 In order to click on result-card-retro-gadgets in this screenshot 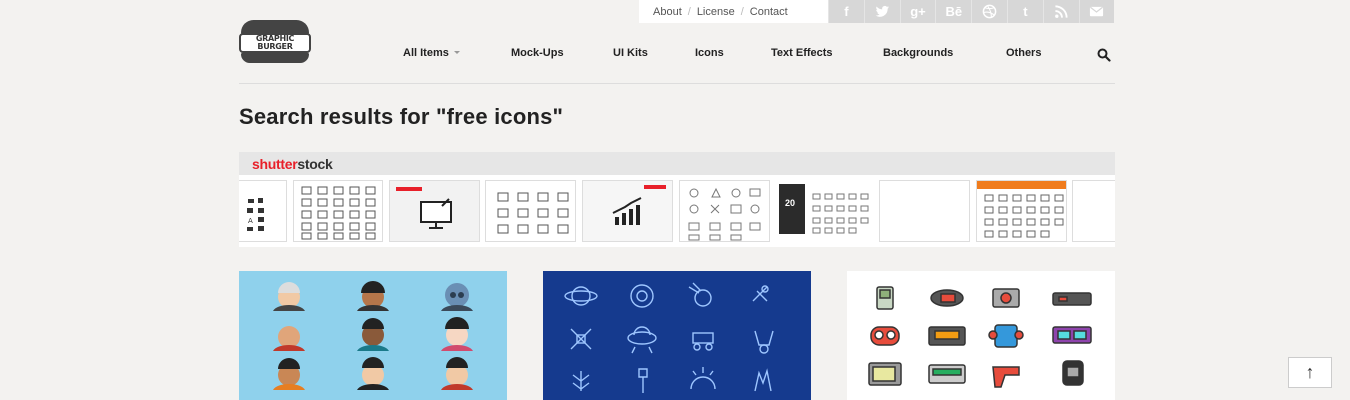, I will do `click(981, 335)`.